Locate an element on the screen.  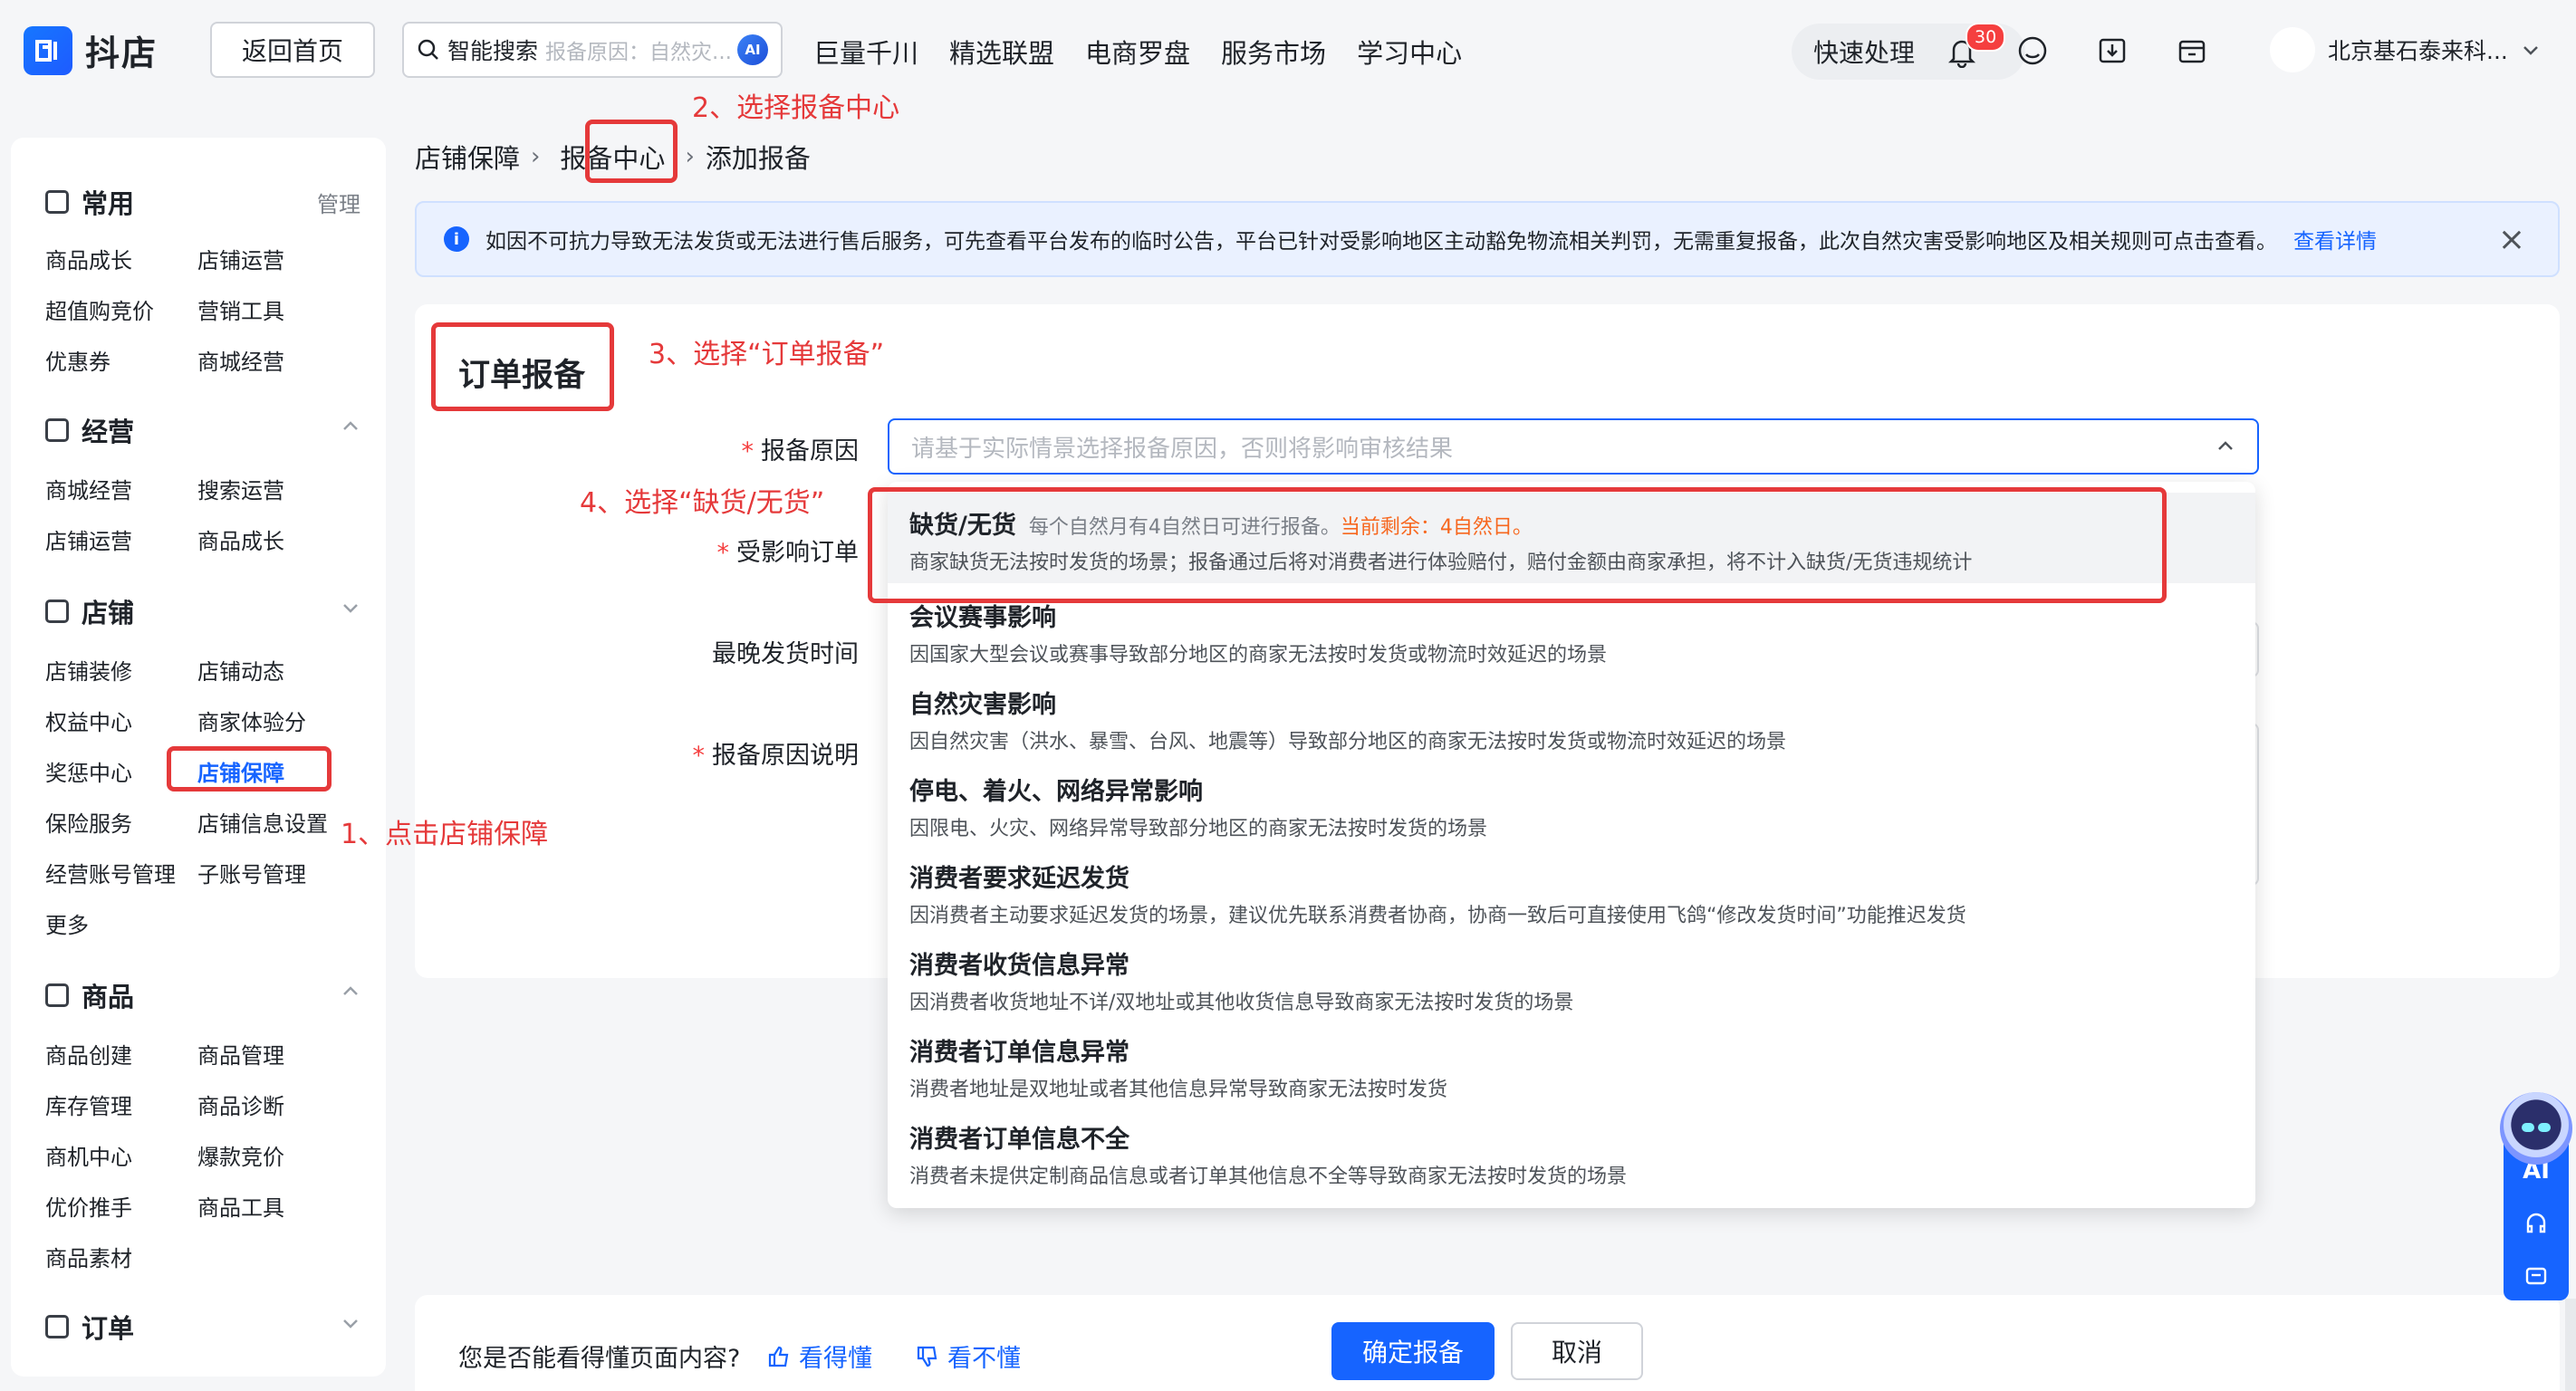
sidebar-item: 优价推手 is located at coordinates (88, 1206).